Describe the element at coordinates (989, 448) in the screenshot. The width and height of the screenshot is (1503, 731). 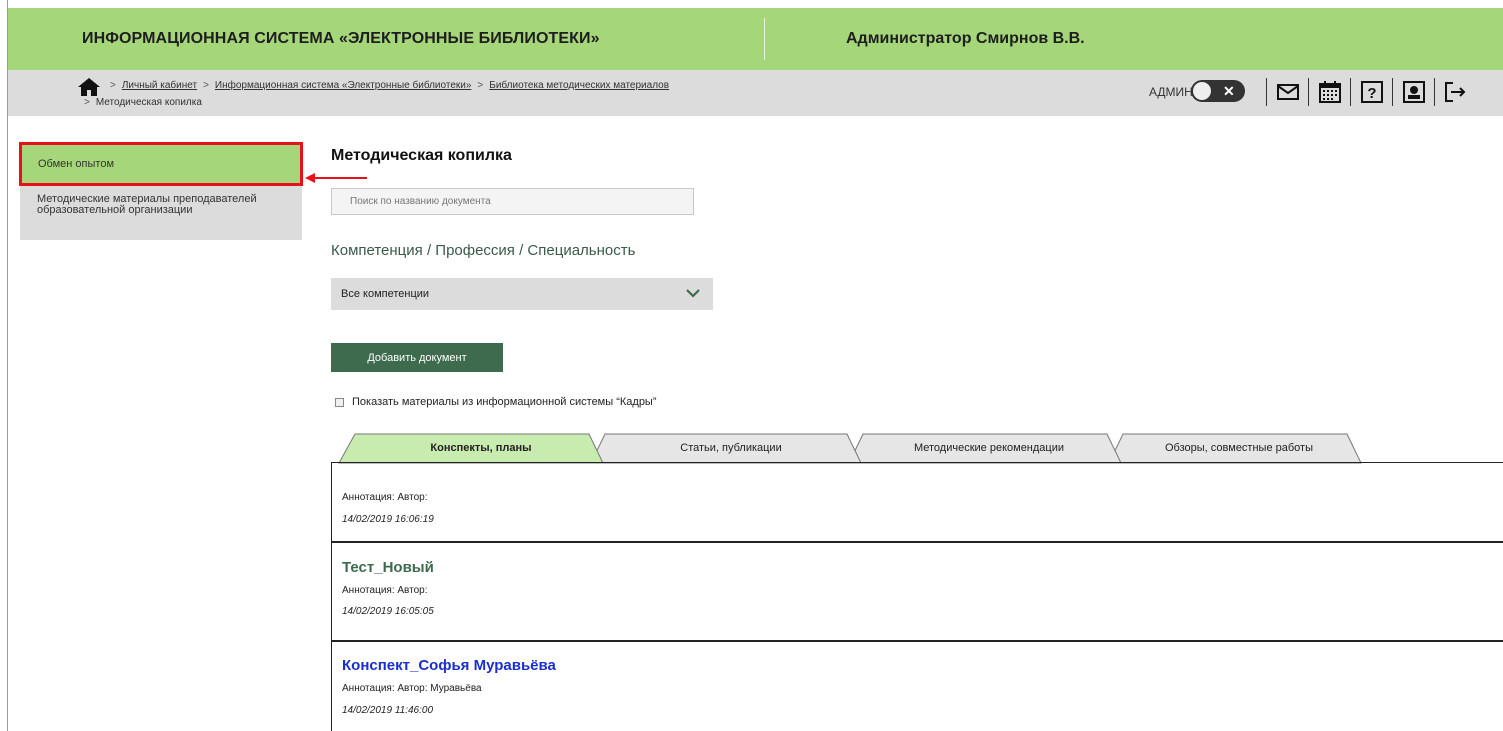
I see `tab-guidelines: Методические рекомендации` at that location.